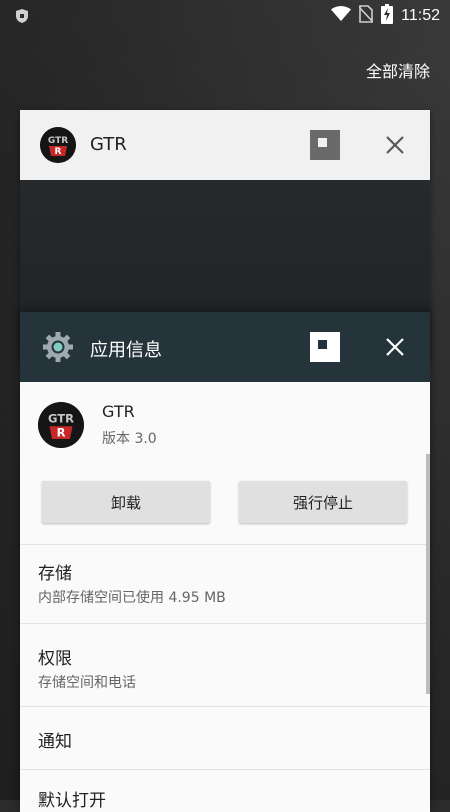 The image size is (450, 812). I want to click on battery-charging-icon, so click(387, 16).